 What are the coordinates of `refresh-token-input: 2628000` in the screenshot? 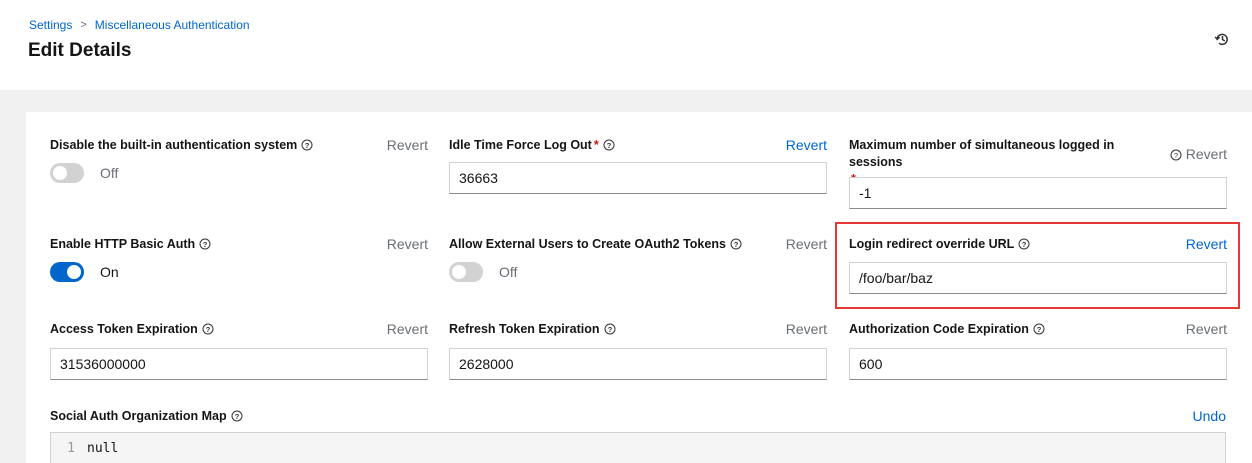 It's located at (638, 364).